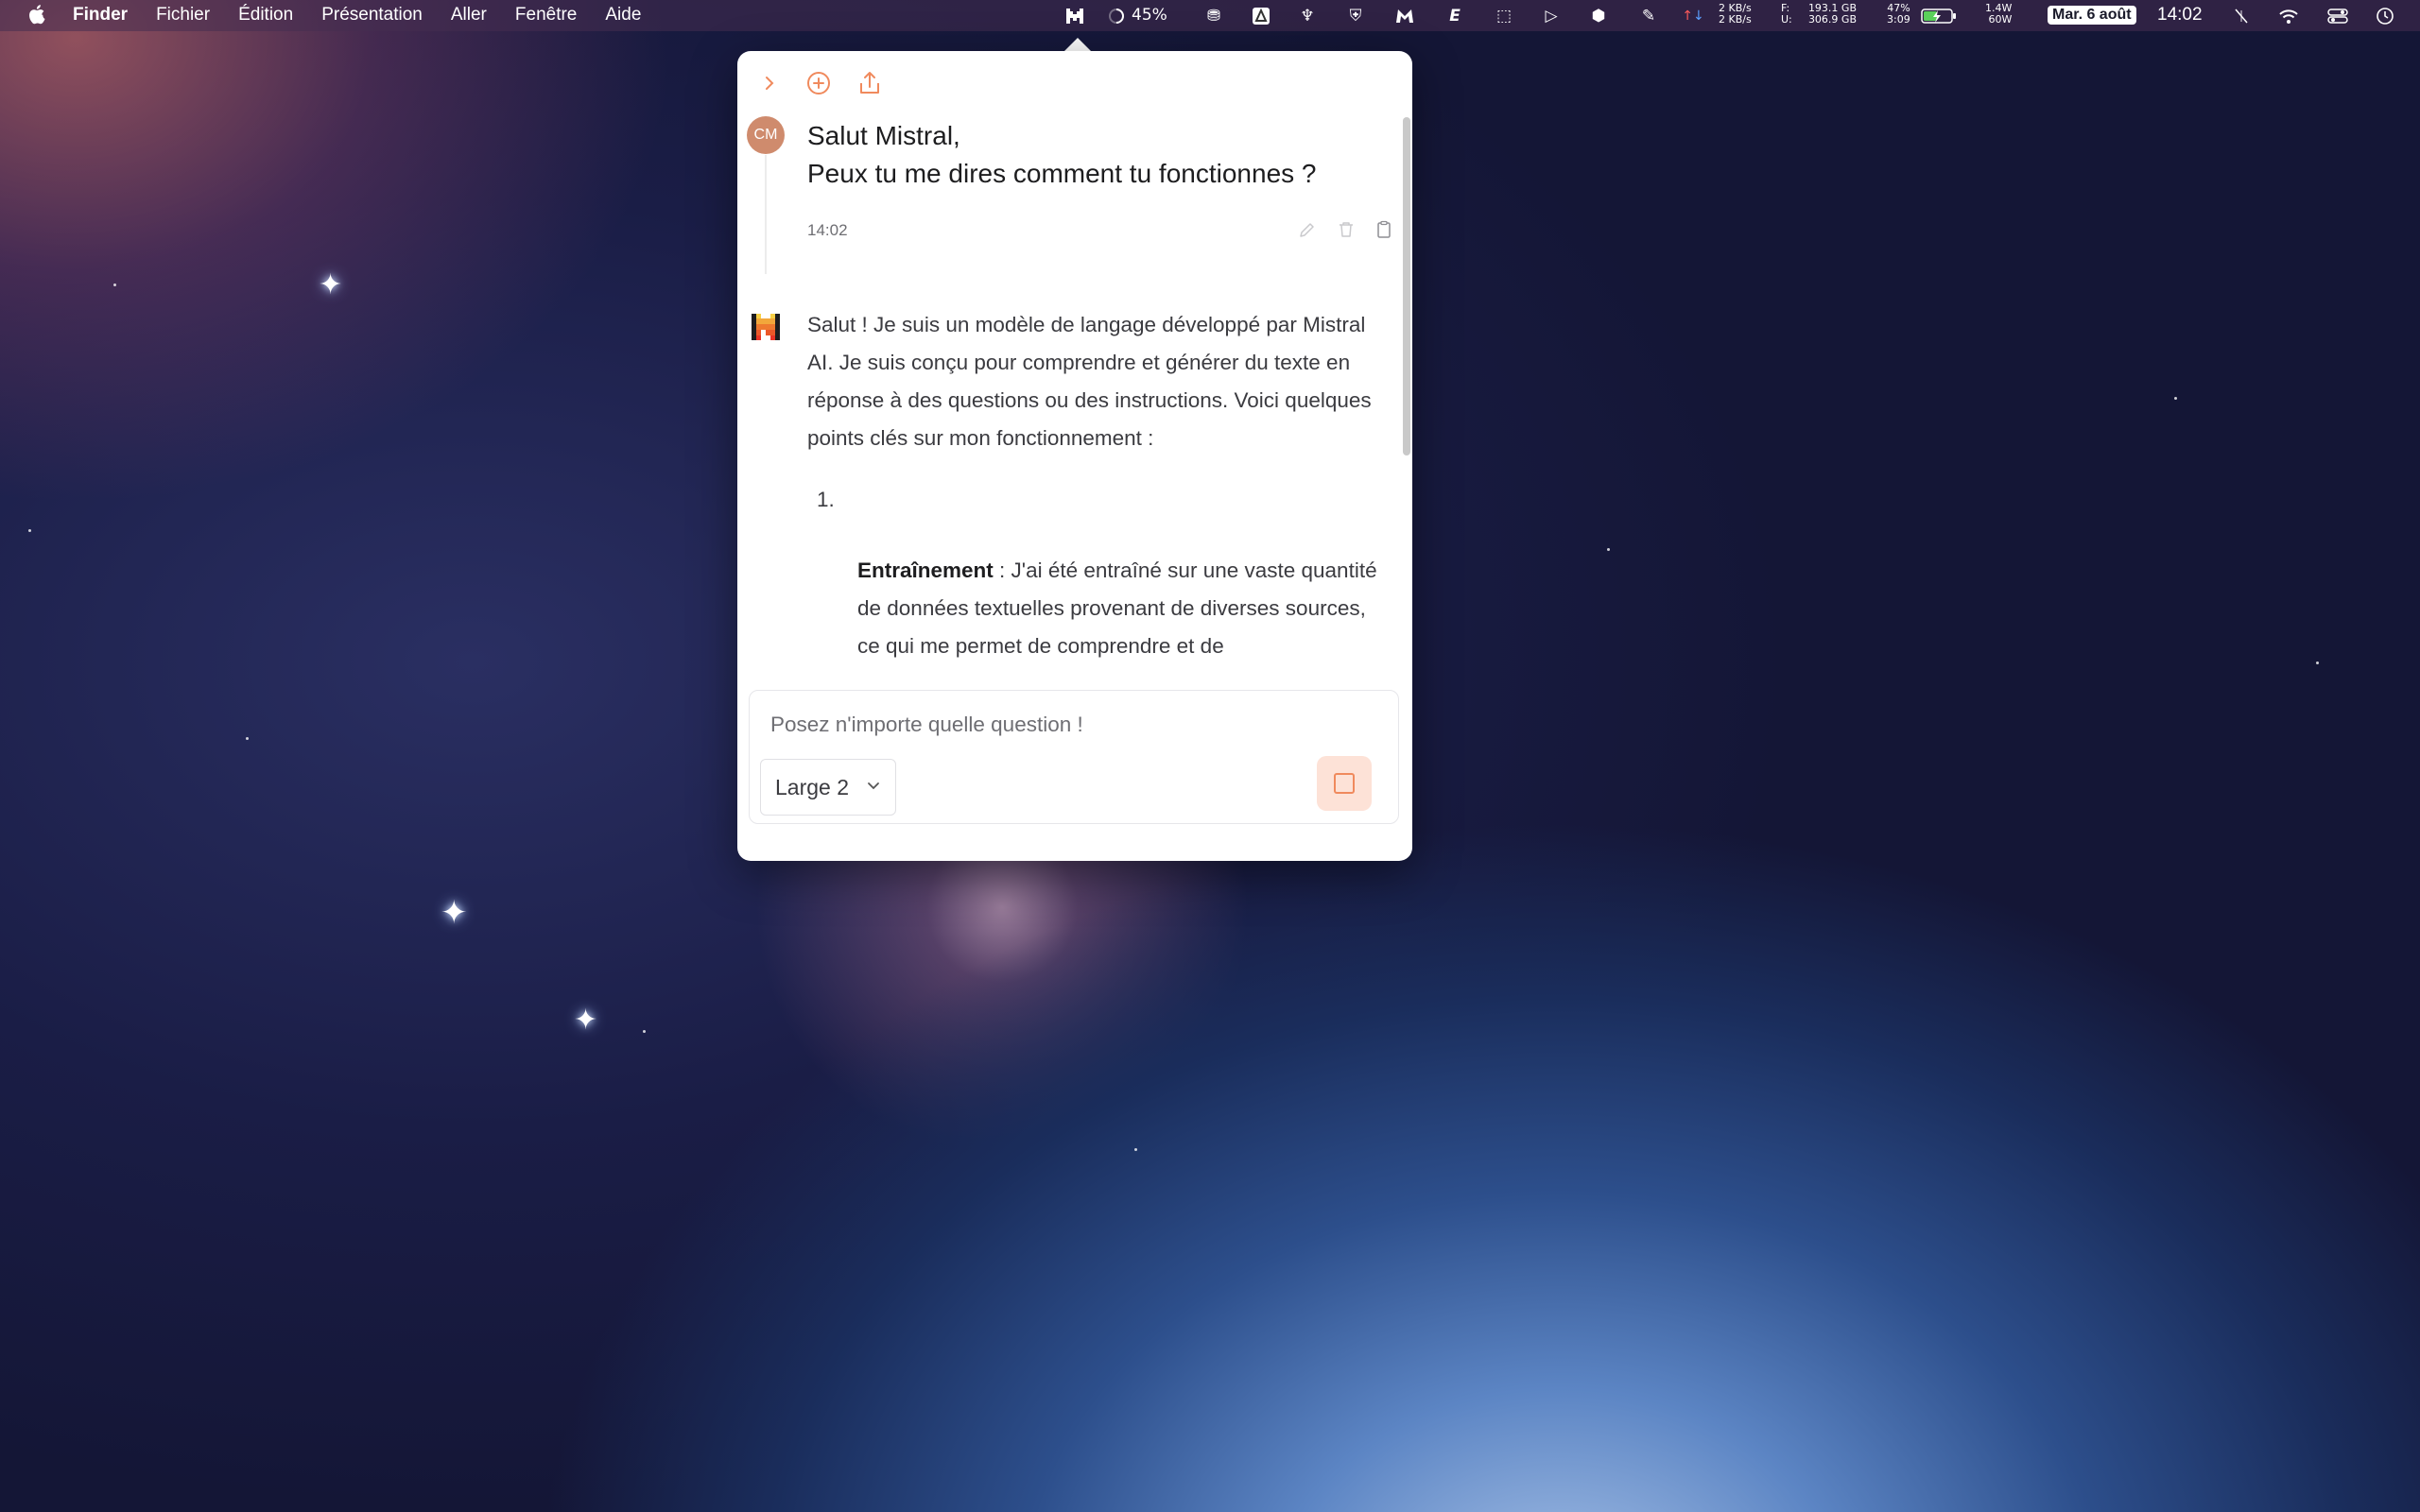 Image resolution: width=2420 pixels, height=1512 pixels. I want to click on clock-status-icon, so click(2385, 16).